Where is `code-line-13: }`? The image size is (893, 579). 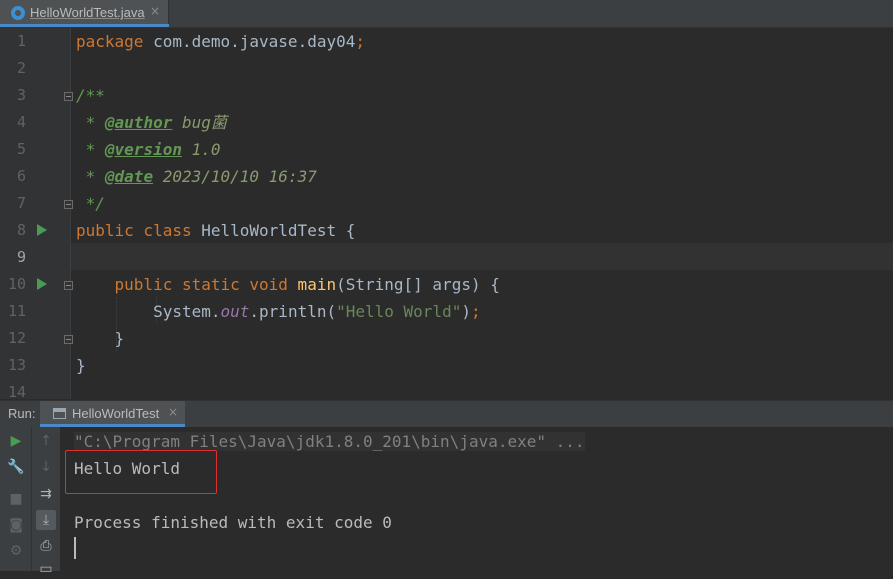
code-line-13: } is located at coordinates (81, 365).